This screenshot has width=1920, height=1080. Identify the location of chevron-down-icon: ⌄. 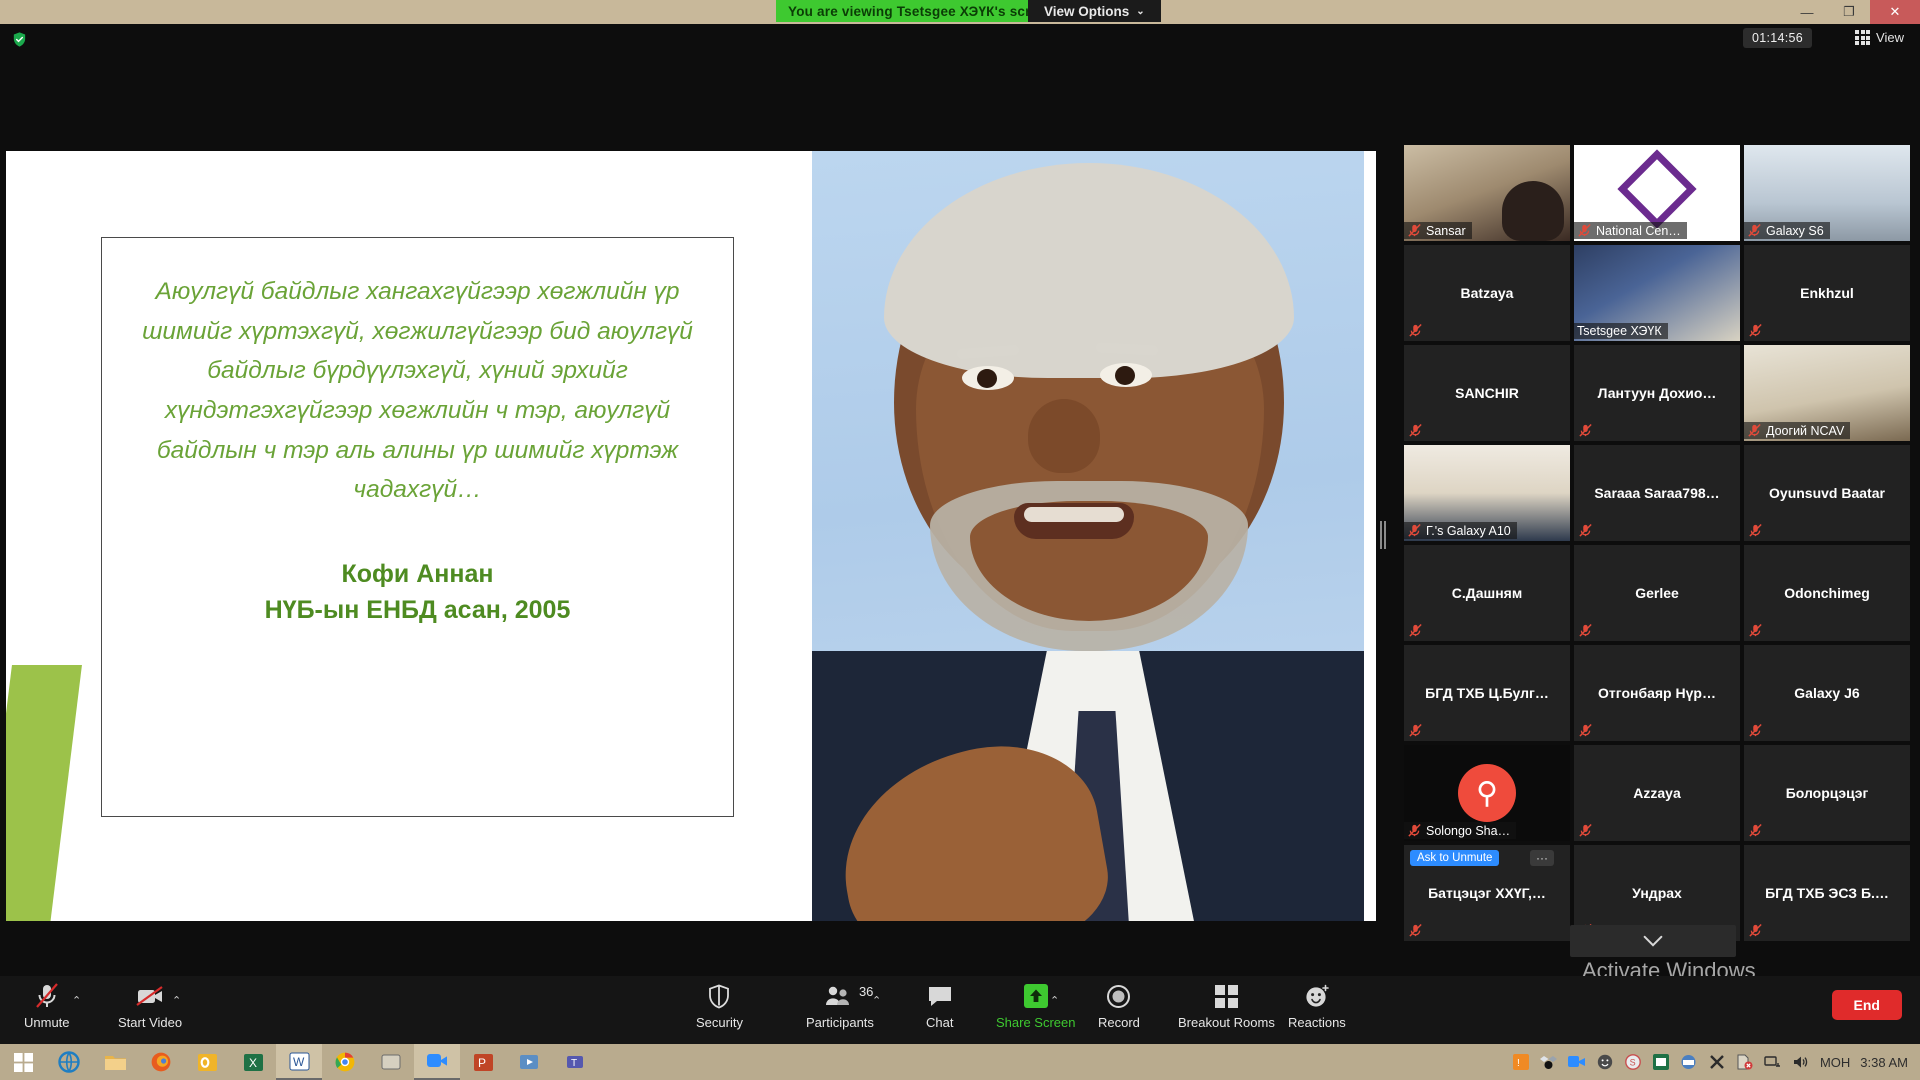
(1140, 11).